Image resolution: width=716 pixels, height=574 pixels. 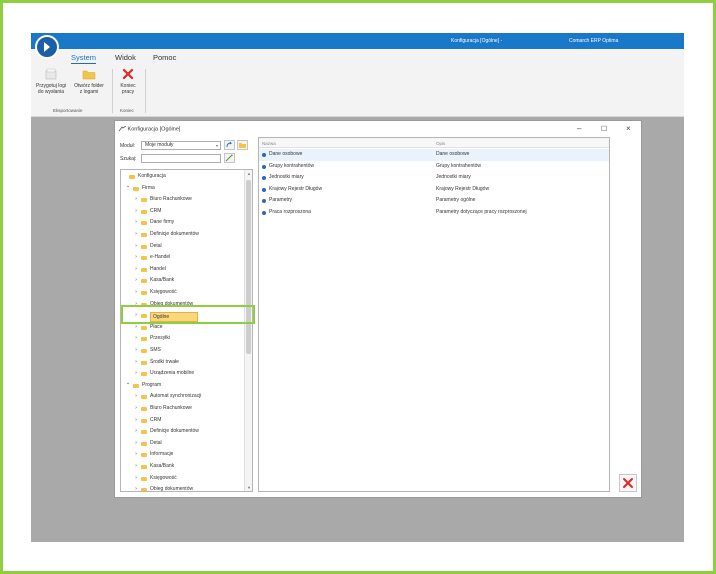 I want to click on menu-pomoc: Pomoc, so click(x=164, y=57).